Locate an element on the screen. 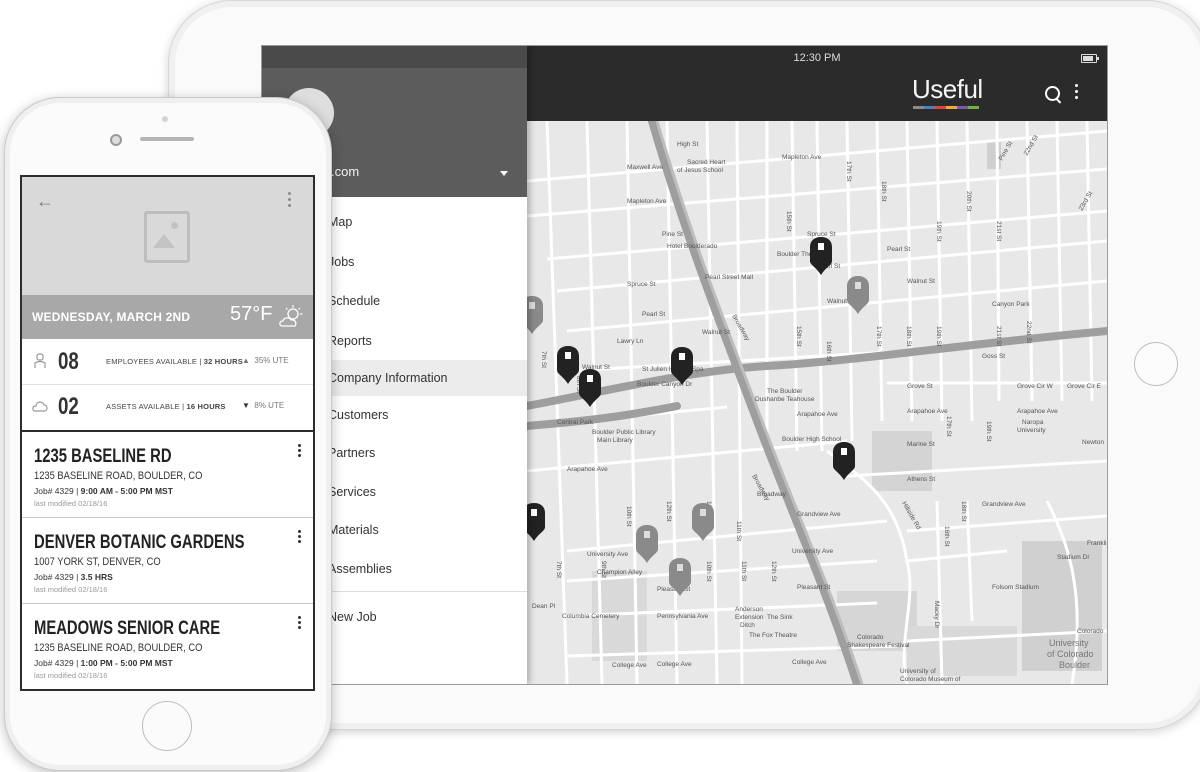 This screenshot has width=1200, height=772. svg-text: Extension is located at coordinates (749, 617).